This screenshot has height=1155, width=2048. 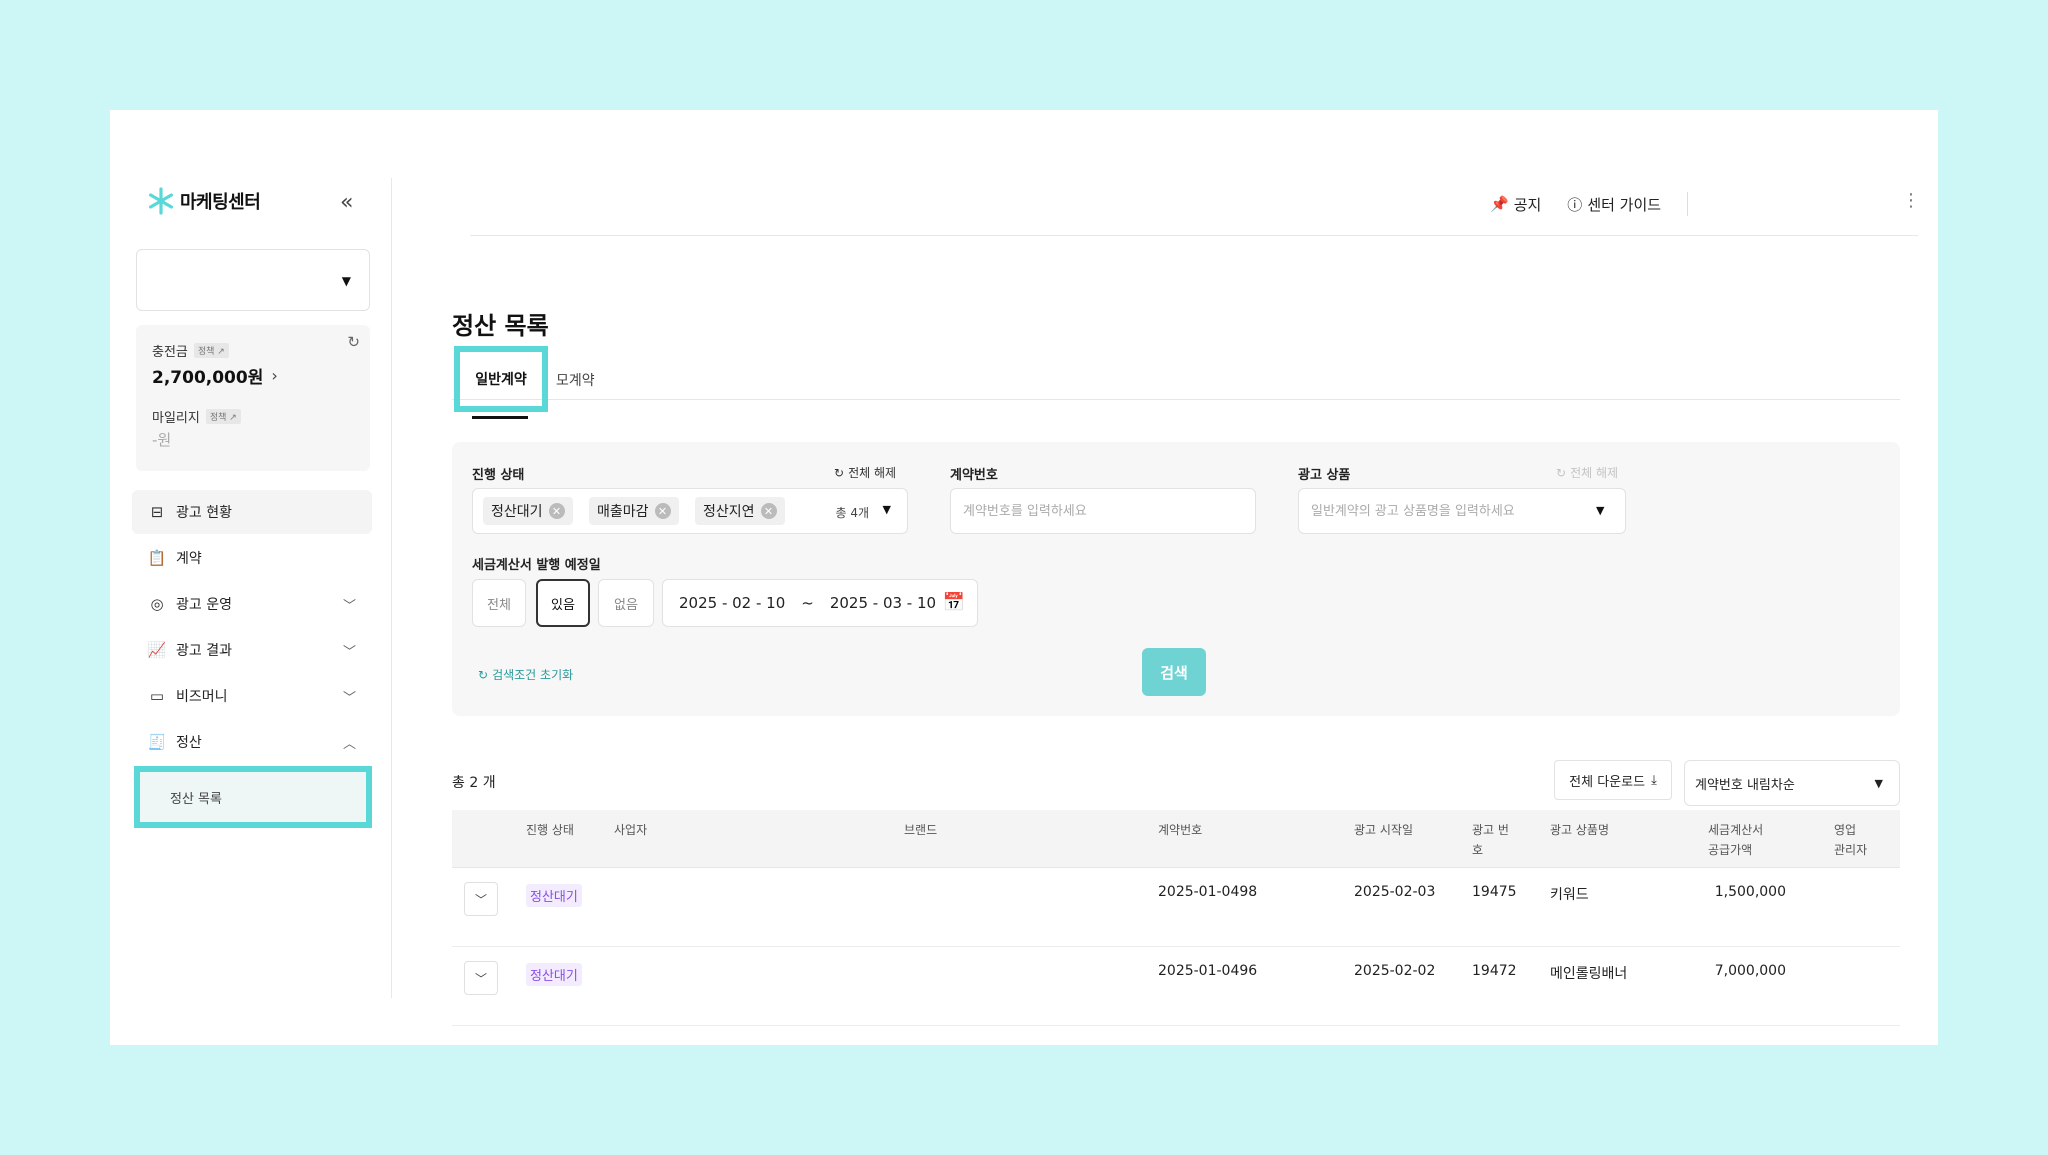 What do you see at coordinates (1654, 780) in the screenshot?
I see `download-icon: ⤓` at bounding box center [1654, 780].